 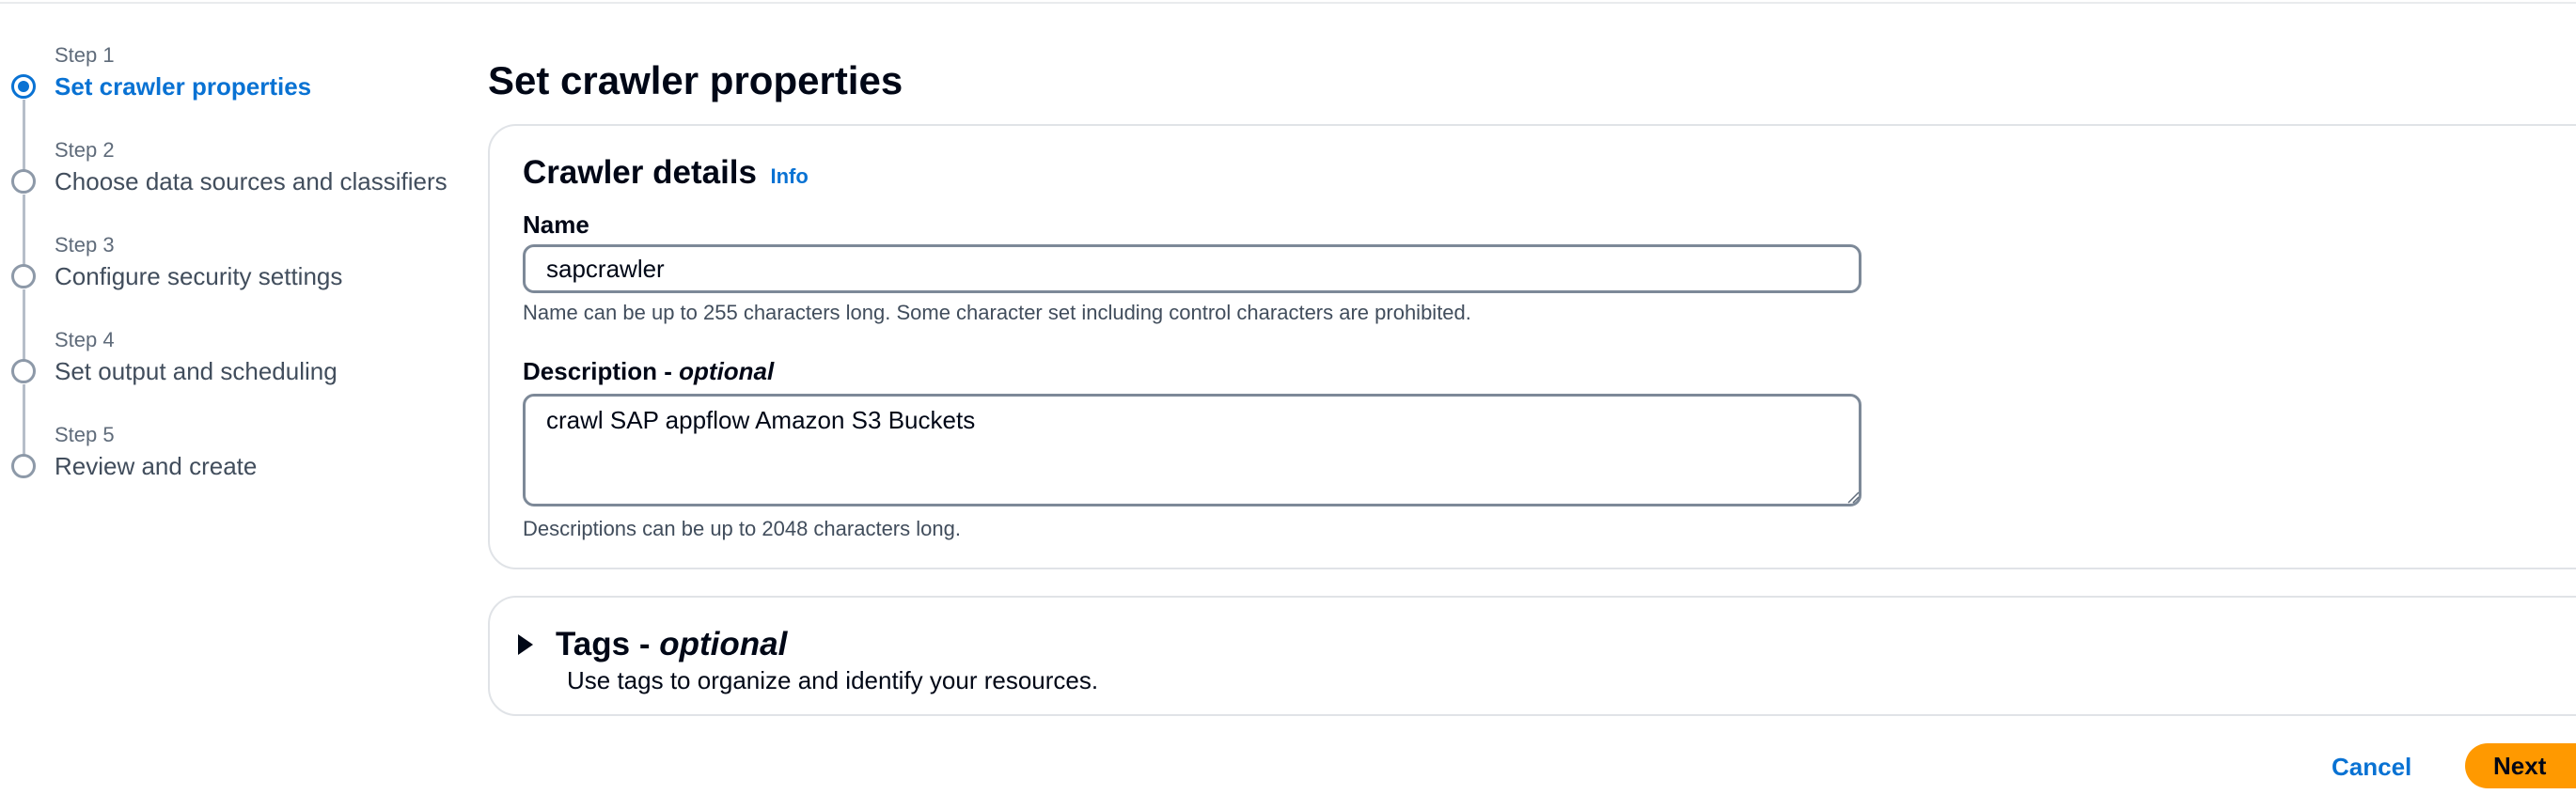 I want to click on caret-right-icon, so click(x=525, y=644).